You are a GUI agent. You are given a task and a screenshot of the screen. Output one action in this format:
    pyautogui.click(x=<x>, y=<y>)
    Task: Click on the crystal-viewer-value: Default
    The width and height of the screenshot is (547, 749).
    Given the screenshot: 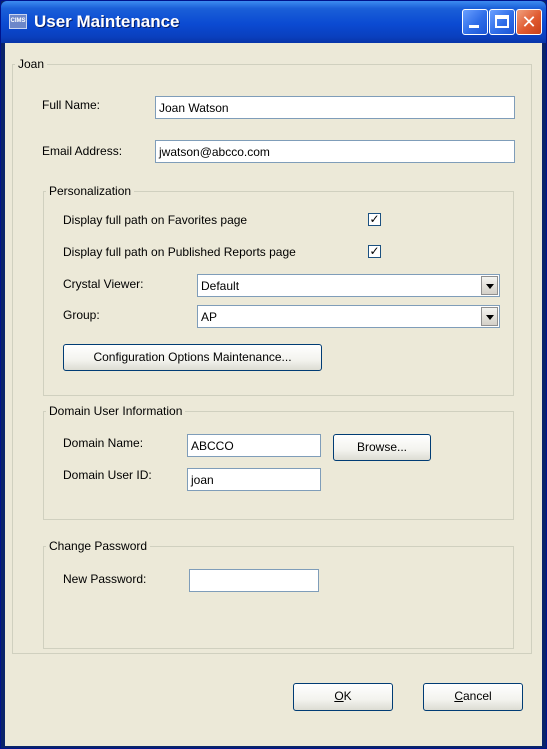 What is the action you would take?
    pyautogui.click(x=220, y=286)
    